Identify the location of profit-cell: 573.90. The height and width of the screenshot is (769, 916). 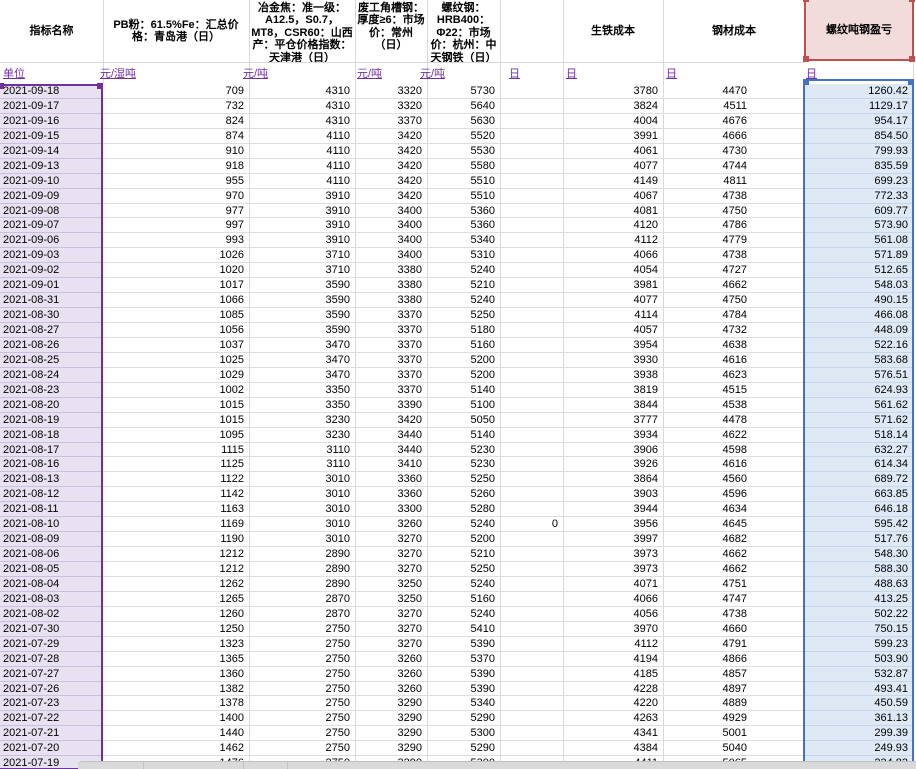
(859, 226).